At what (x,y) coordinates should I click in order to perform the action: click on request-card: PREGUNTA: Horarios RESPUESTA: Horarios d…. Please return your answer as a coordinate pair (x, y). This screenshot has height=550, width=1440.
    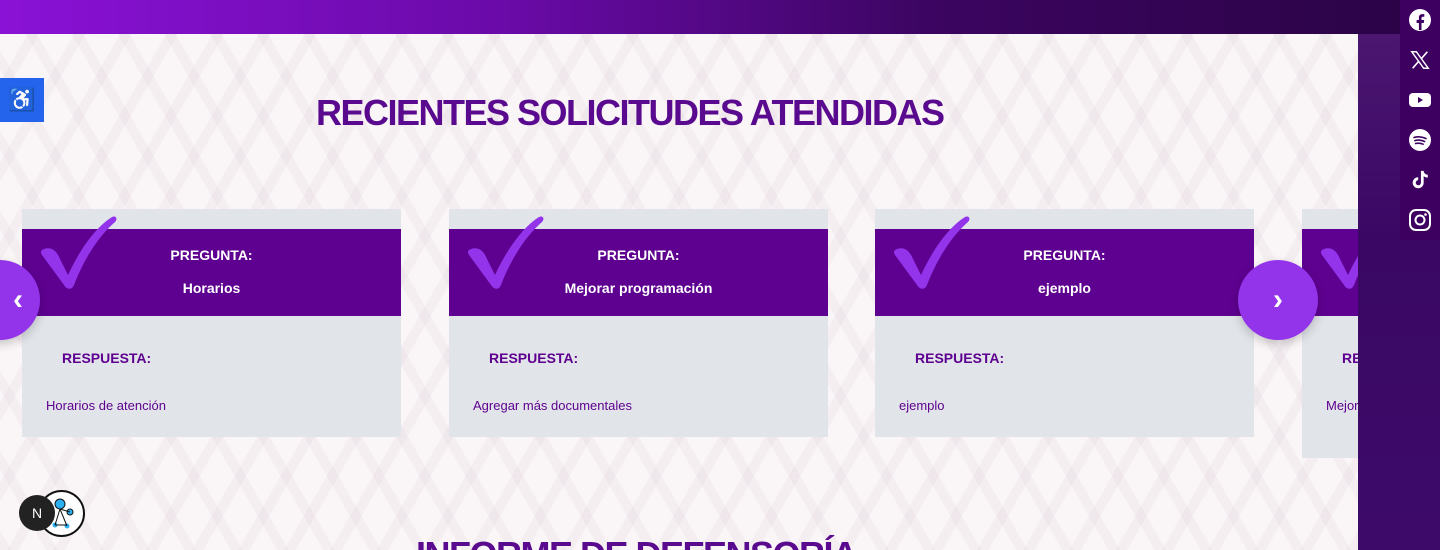
    Looking at the image, I should click on (211, 323).